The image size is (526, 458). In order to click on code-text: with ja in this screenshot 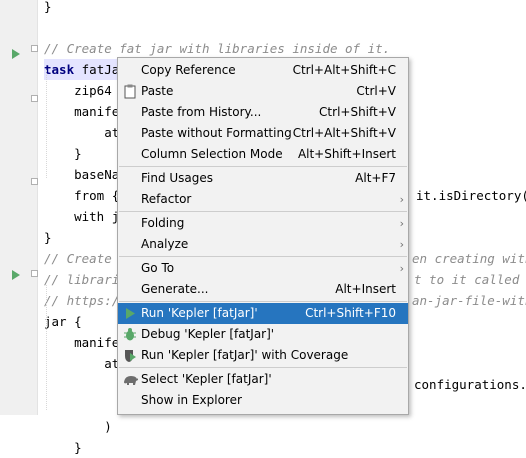, I will do `click(85, 216)`.